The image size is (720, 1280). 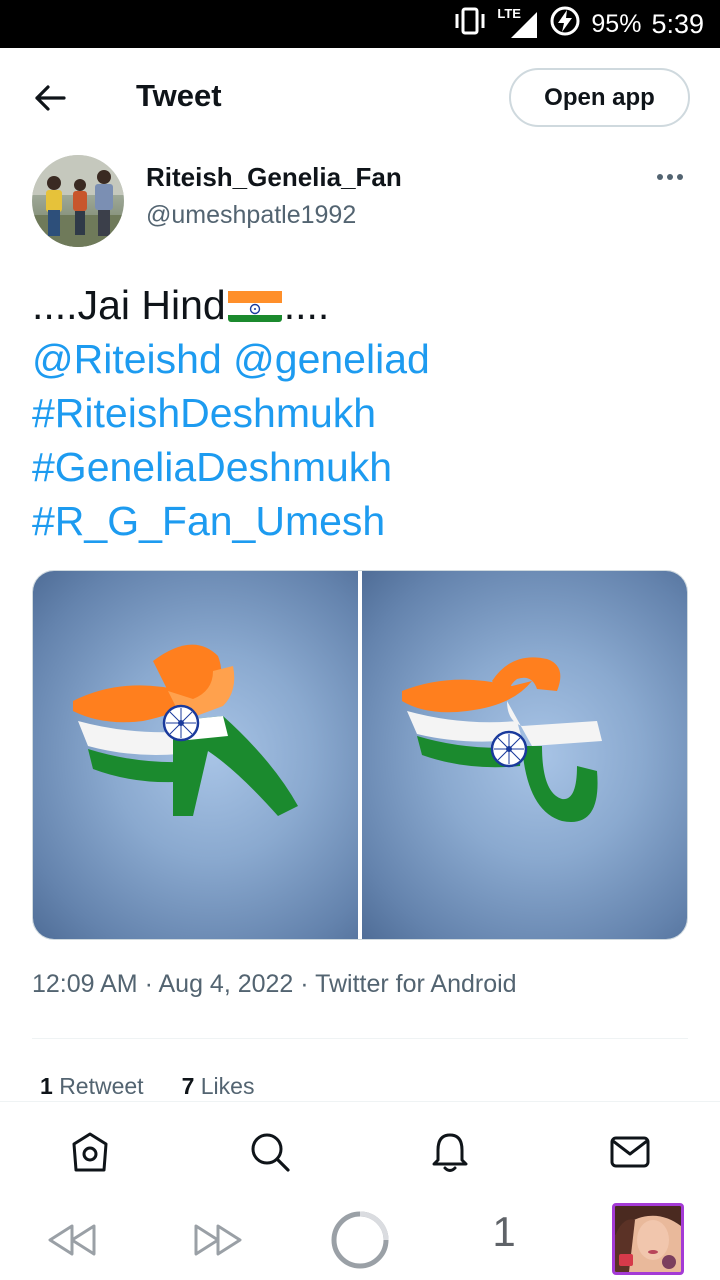 I want to click on mention-geneliad: @geneliad, so click(x=331, y=359).